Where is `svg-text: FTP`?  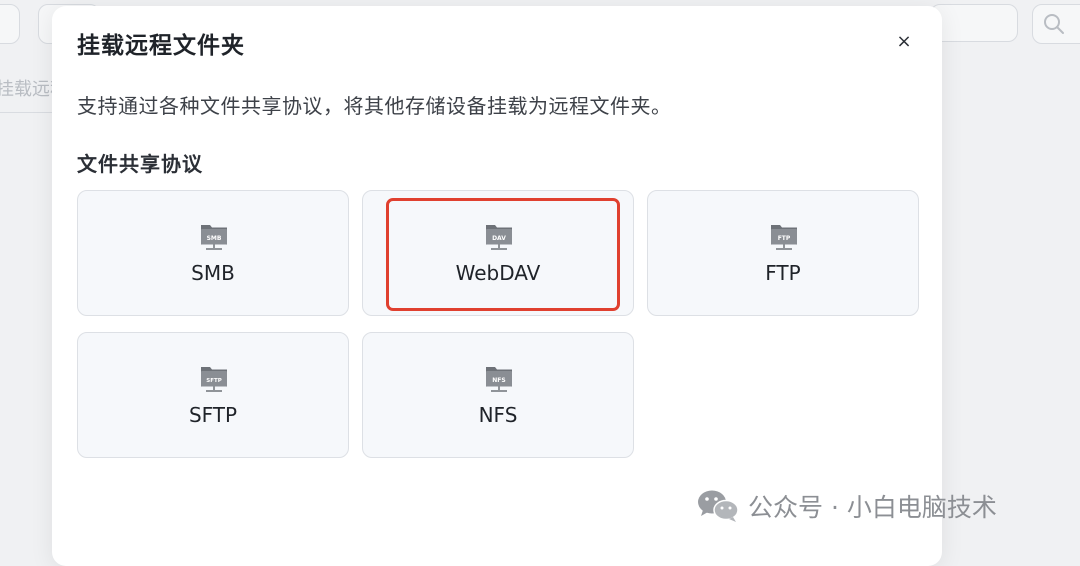
svg-text: FTP is located at coordinates (784, 238).